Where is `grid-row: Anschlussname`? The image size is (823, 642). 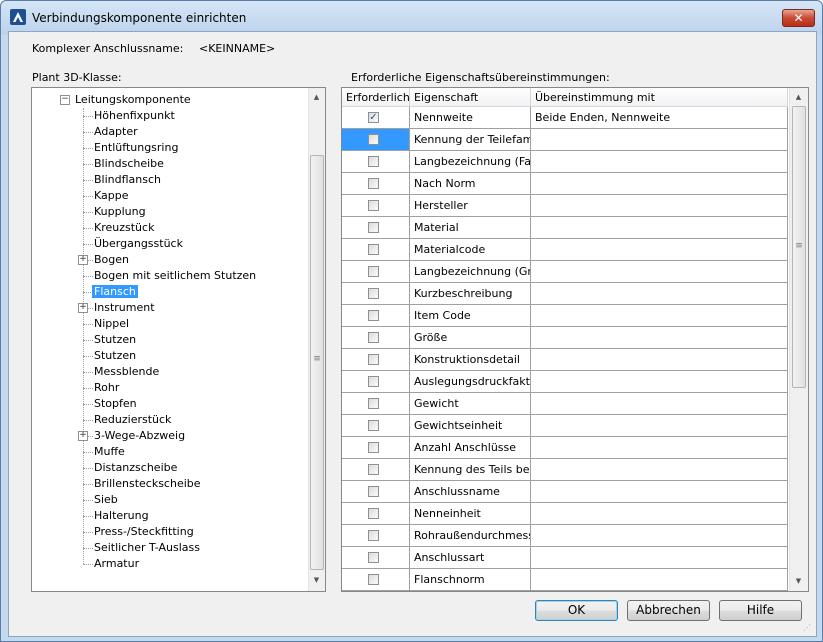
grid-row: Anschlussname is located at coordinates (565, 492).